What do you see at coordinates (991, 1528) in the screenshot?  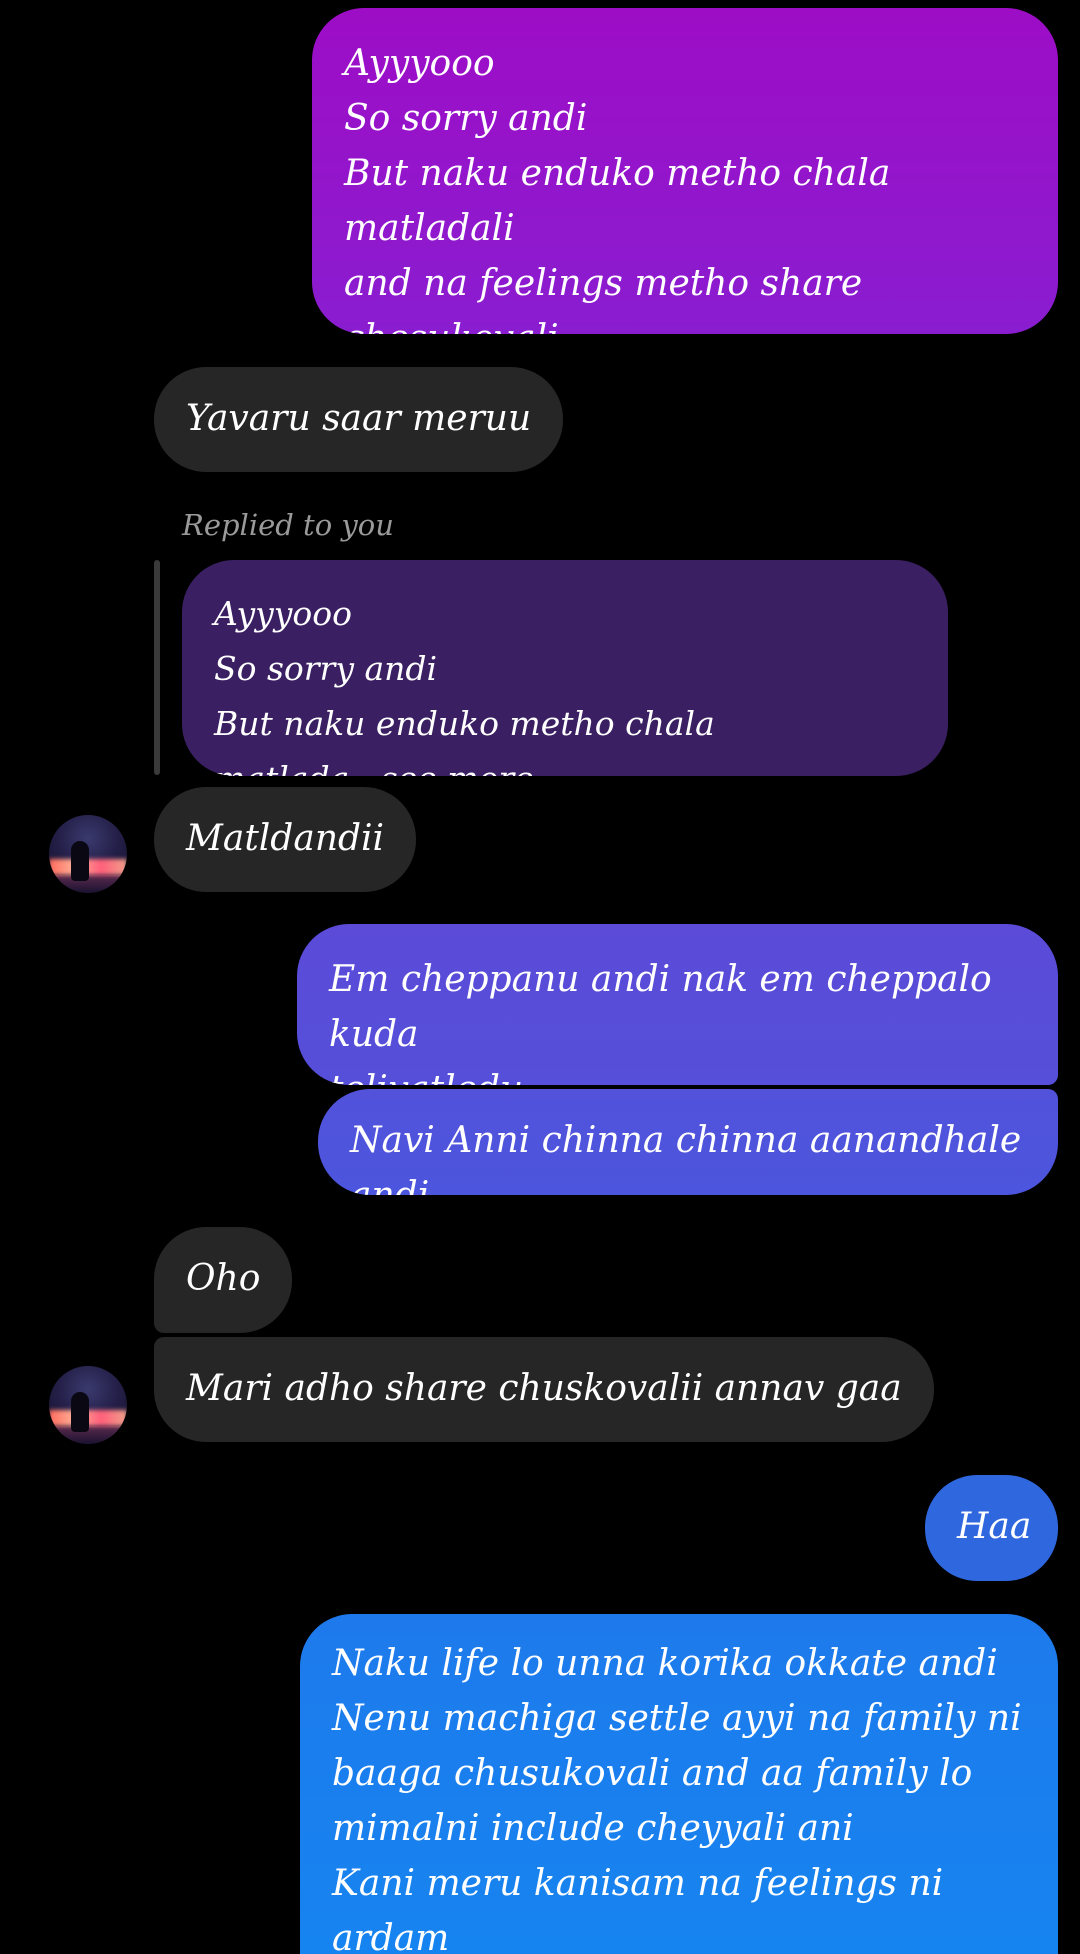 I see `sent-message-bubble: Haa` at bounding box center [991, 1528].